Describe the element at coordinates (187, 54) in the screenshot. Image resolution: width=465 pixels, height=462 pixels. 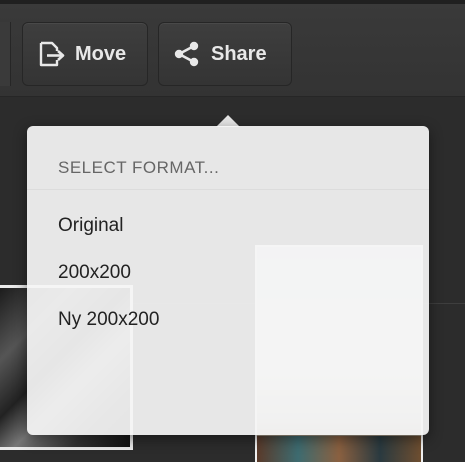
I see `share-icon` at that location.